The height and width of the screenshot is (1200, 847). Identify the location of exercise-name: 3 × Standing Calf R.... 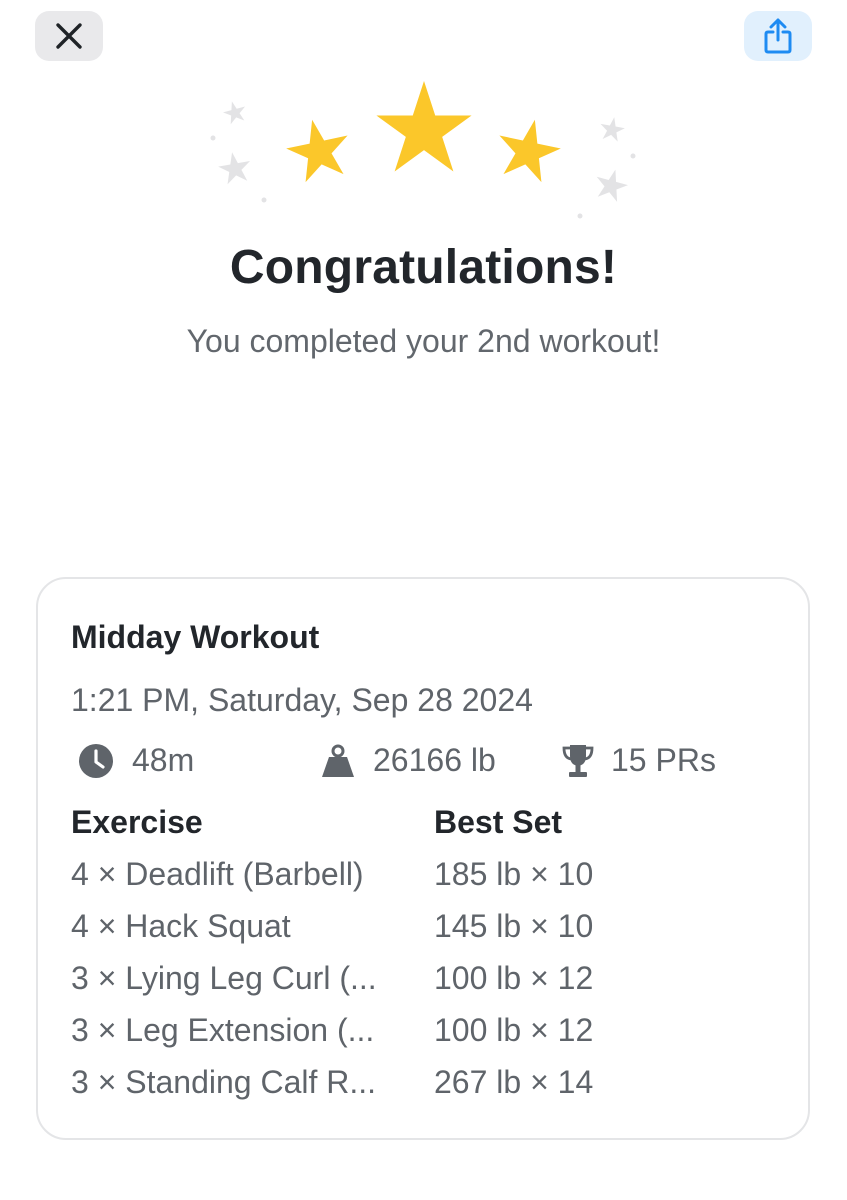
(224, 1082).